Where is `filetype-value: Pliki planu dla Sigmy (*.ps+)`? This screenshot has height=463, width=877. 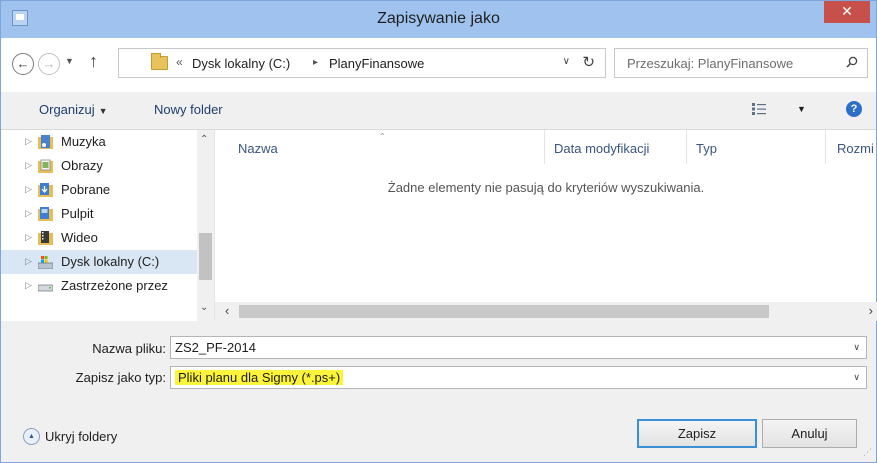
filetype-value: Pliki planu dla Sigmy (*.ps+) is located at coordinates (259, 377).